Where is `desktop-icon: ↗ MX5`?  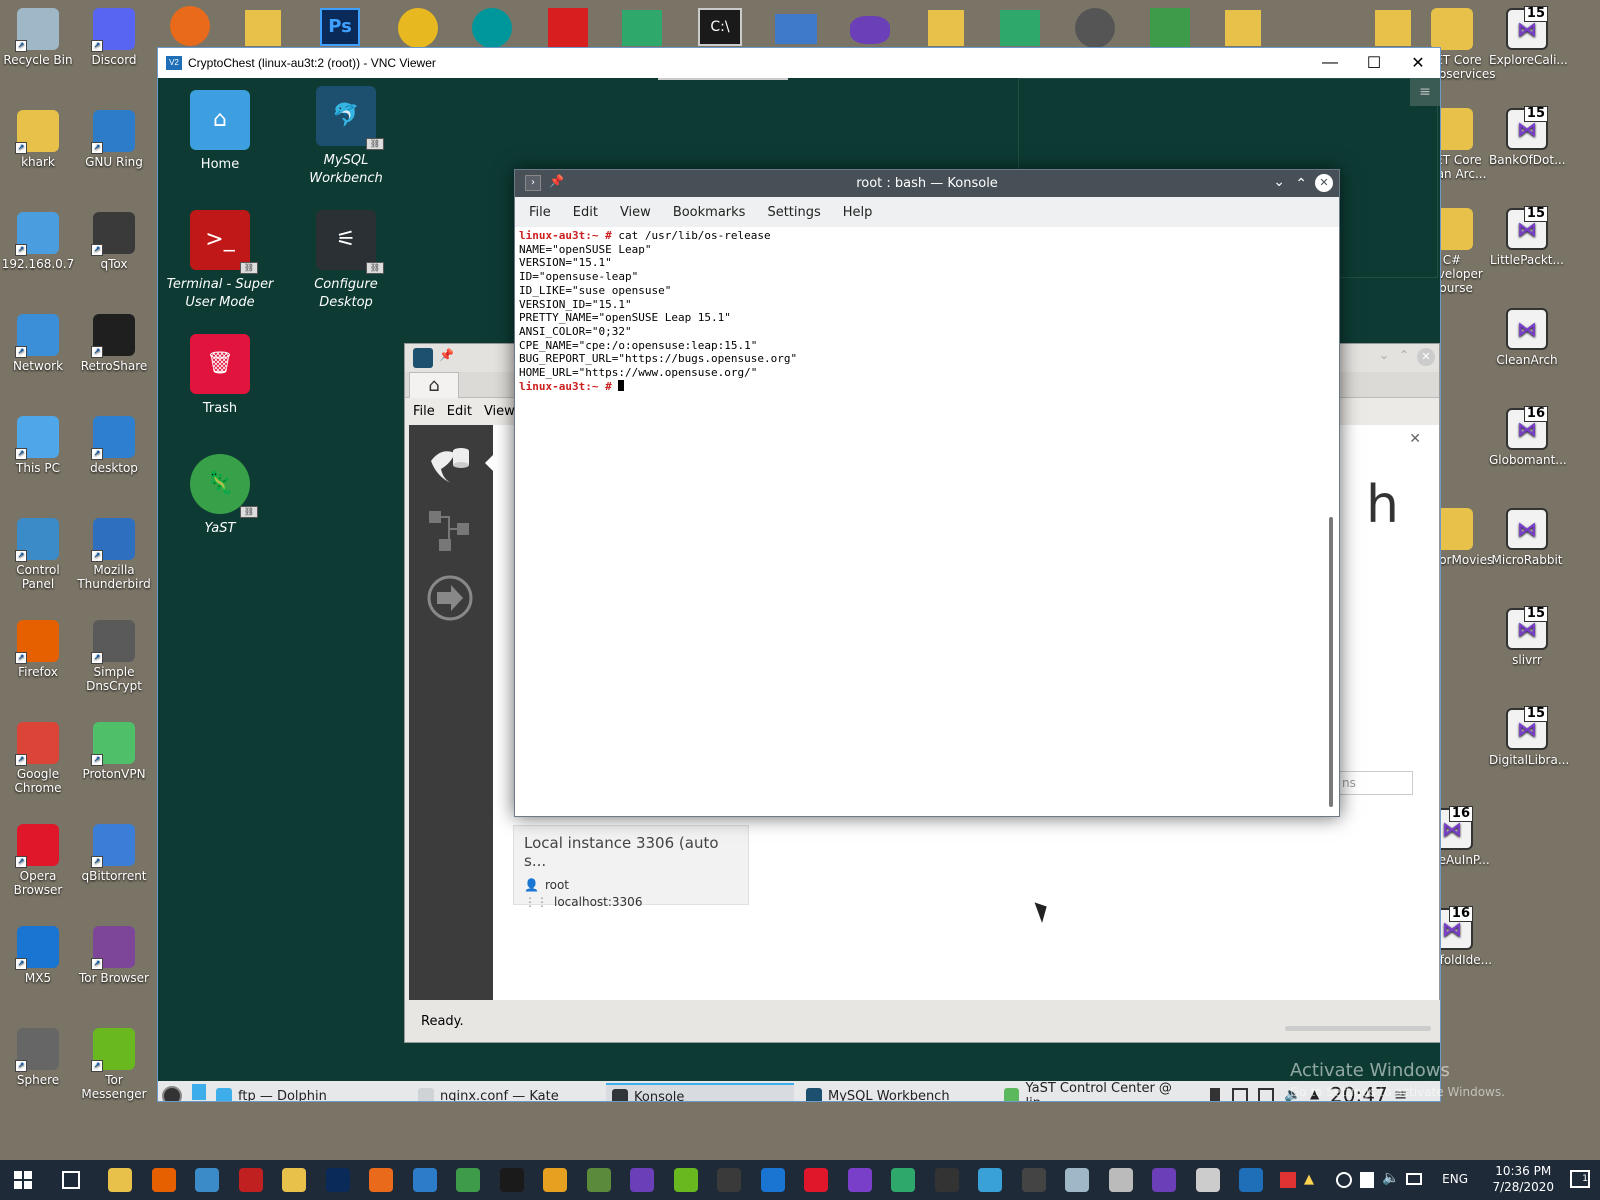 desktop-icon: ↗ MX5 is located at coordinates (38, 953).